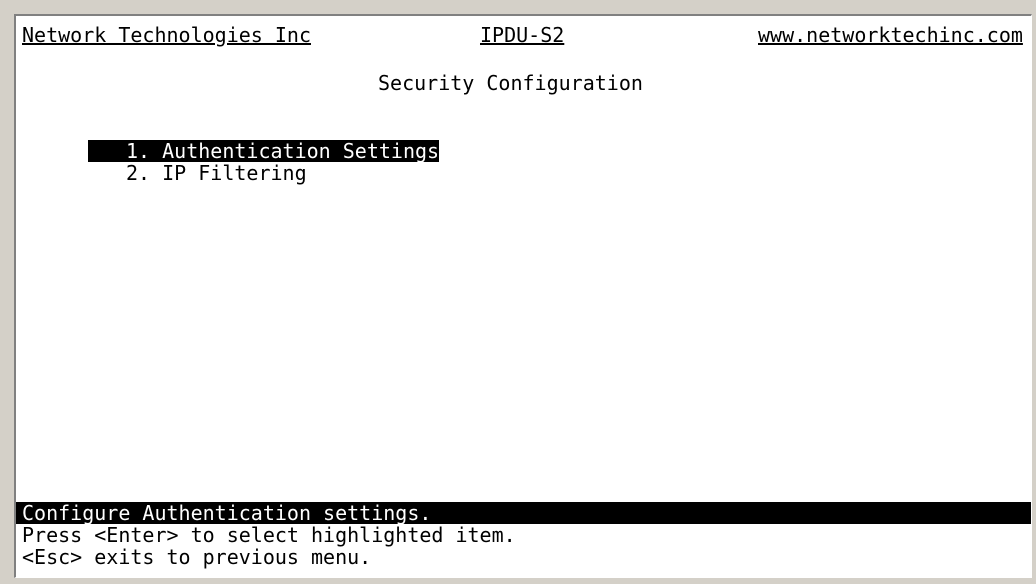  I want to click on hint-esc: <Esc> exits to previous menu., so click(197, 557).